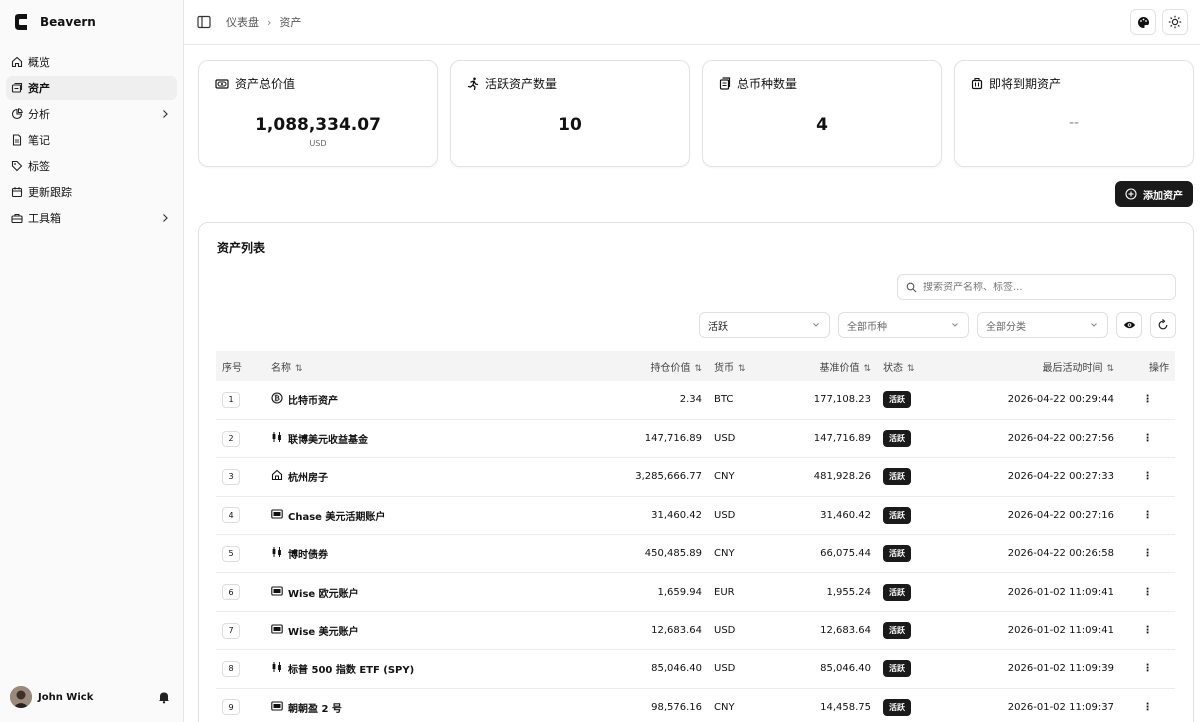 This screenshot has height=722, width=1200. I want to click on app-name: Beavern, so click(68, 22).